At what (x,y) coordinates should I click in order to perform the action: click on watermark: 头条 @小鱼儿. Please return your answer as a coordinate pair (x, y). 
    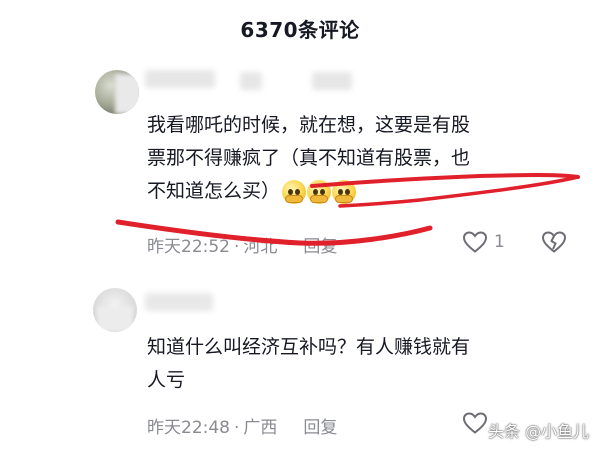
    Looking at the image, I should click on (539, 431).